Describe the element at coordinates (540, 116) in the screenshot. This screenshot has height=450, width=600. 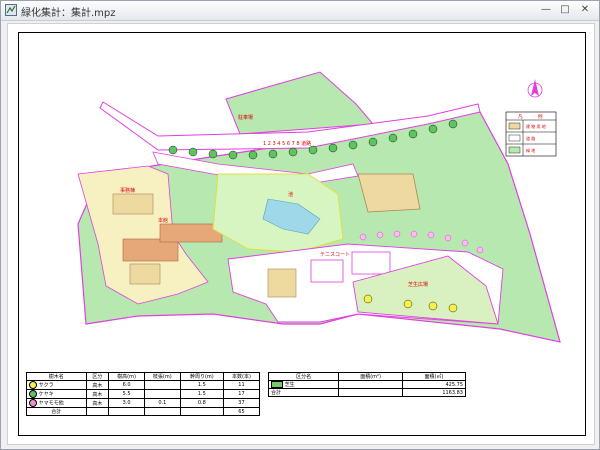
I see `legend-header-2: 例` at that location.